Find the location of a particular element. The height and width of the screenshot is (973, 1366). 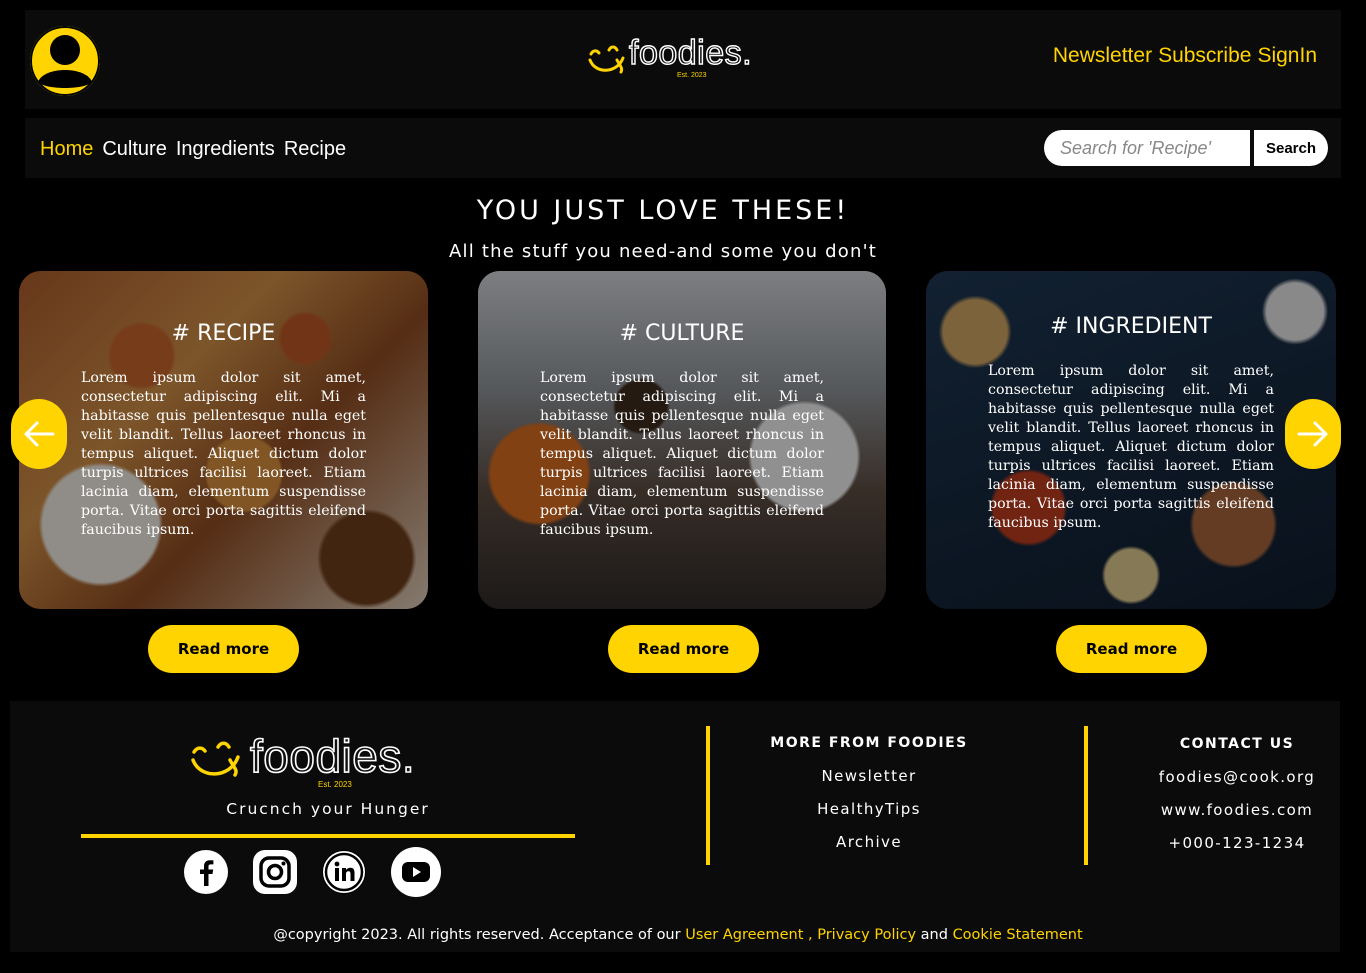

section-title: YOU JUST LOVE THESE! is located at coordinates (663, 210).